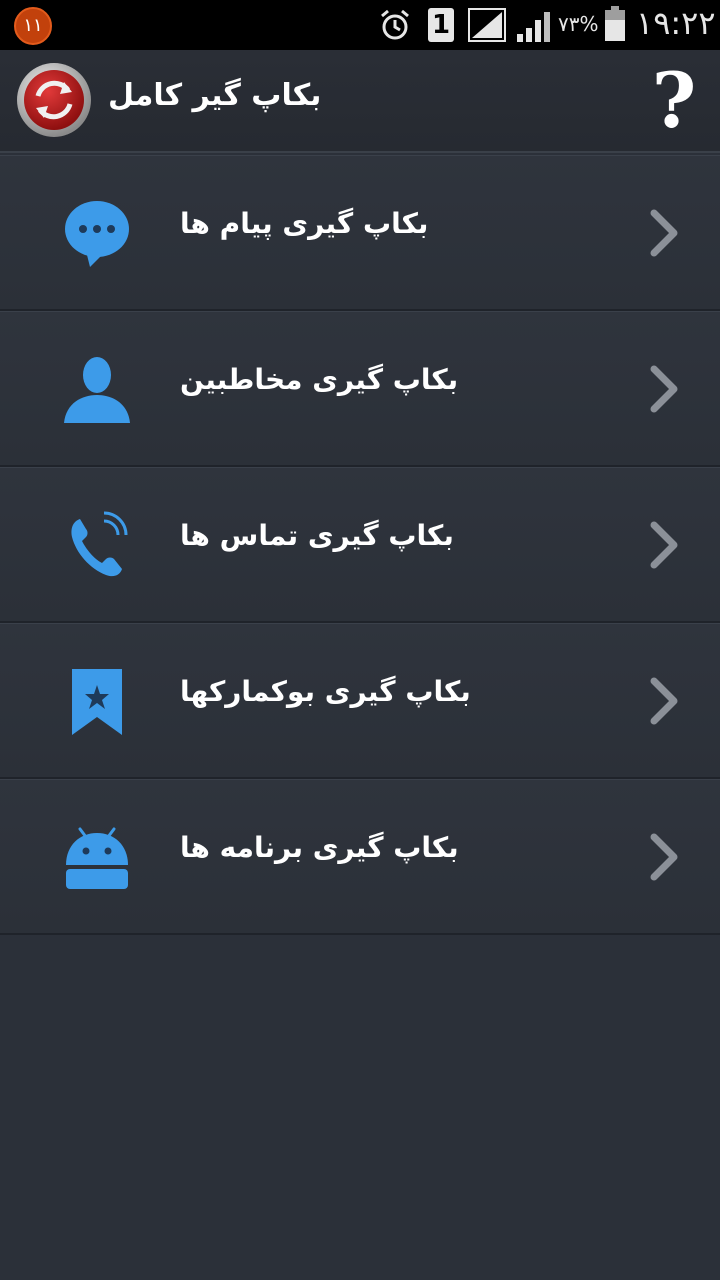 The height and width of the screenshot is (1280, 720). What do you see at coordinates (674, 101) in the screenshot?
I see `help-button: ?` at bounding box center [674, 101].